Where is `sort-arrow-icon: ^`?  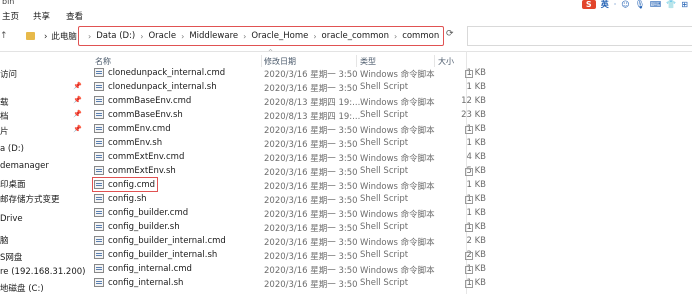
sort-arrow-icon: ^ is located at coordinates (271, 52).